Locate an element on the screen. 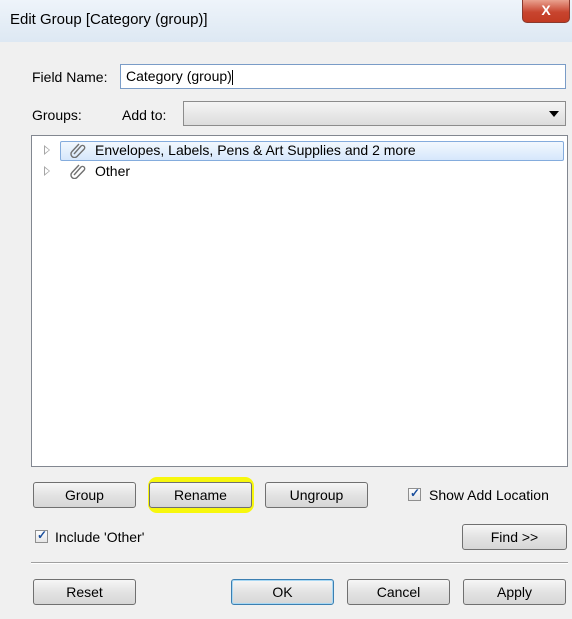  dialog-title: Edit Group [Category (group)] is located at coordinates (109, 19).